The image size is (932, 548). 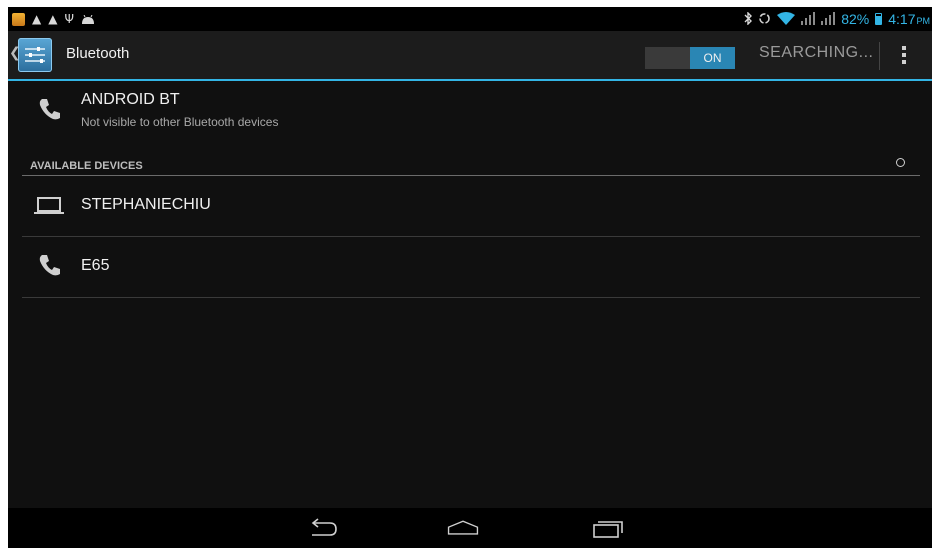 I want to click on laptop-icon, so click(x=49, y=205).